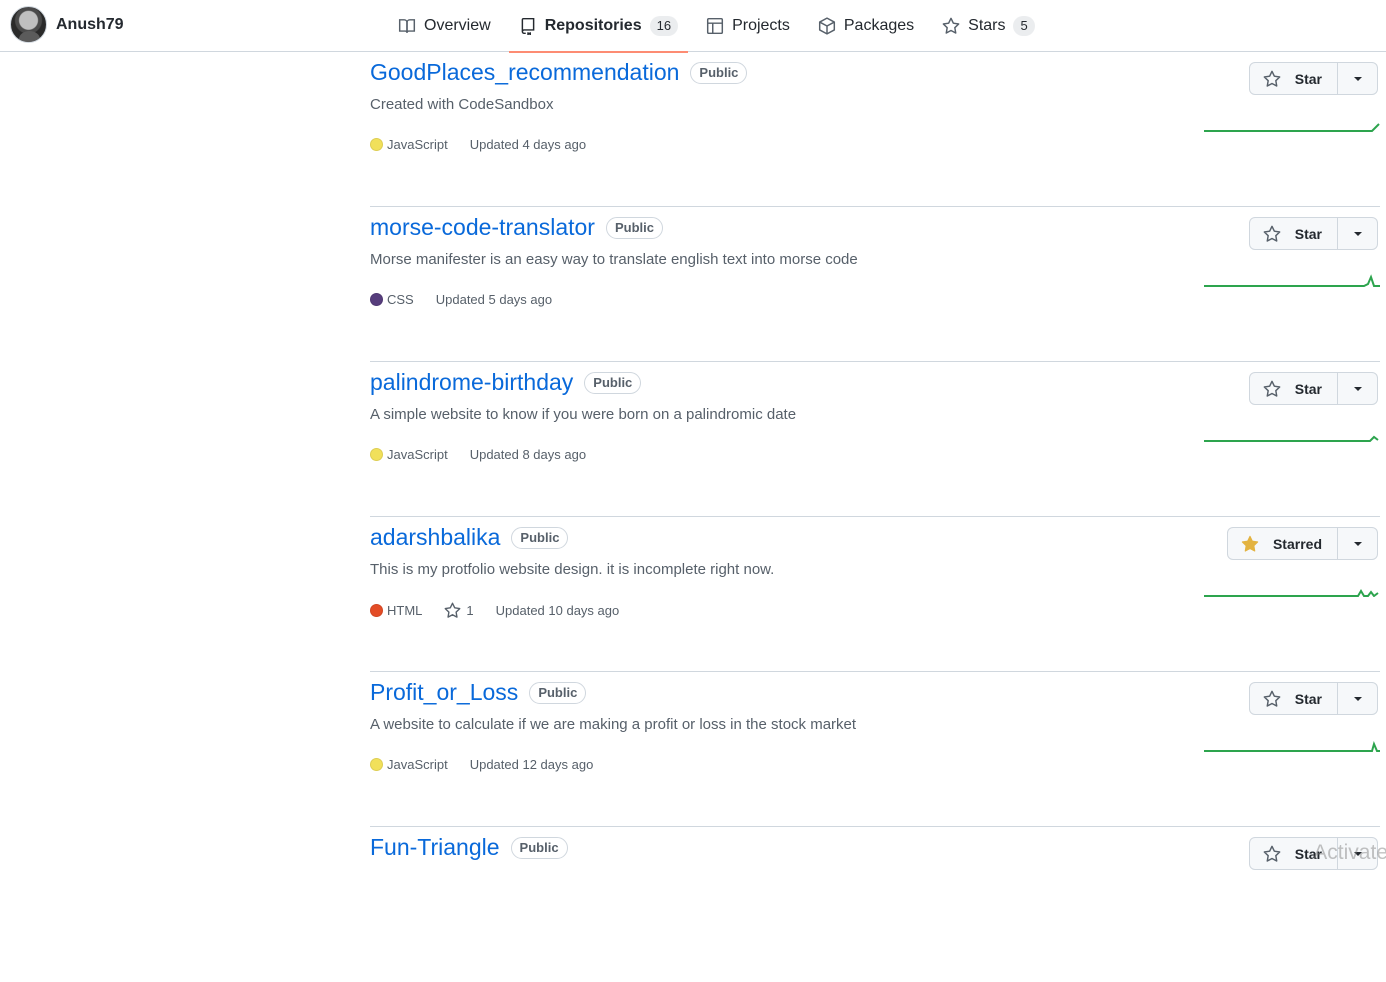 This screenshot has width=1386, height=982. I want to click on repo-icon, so click(528, 26).